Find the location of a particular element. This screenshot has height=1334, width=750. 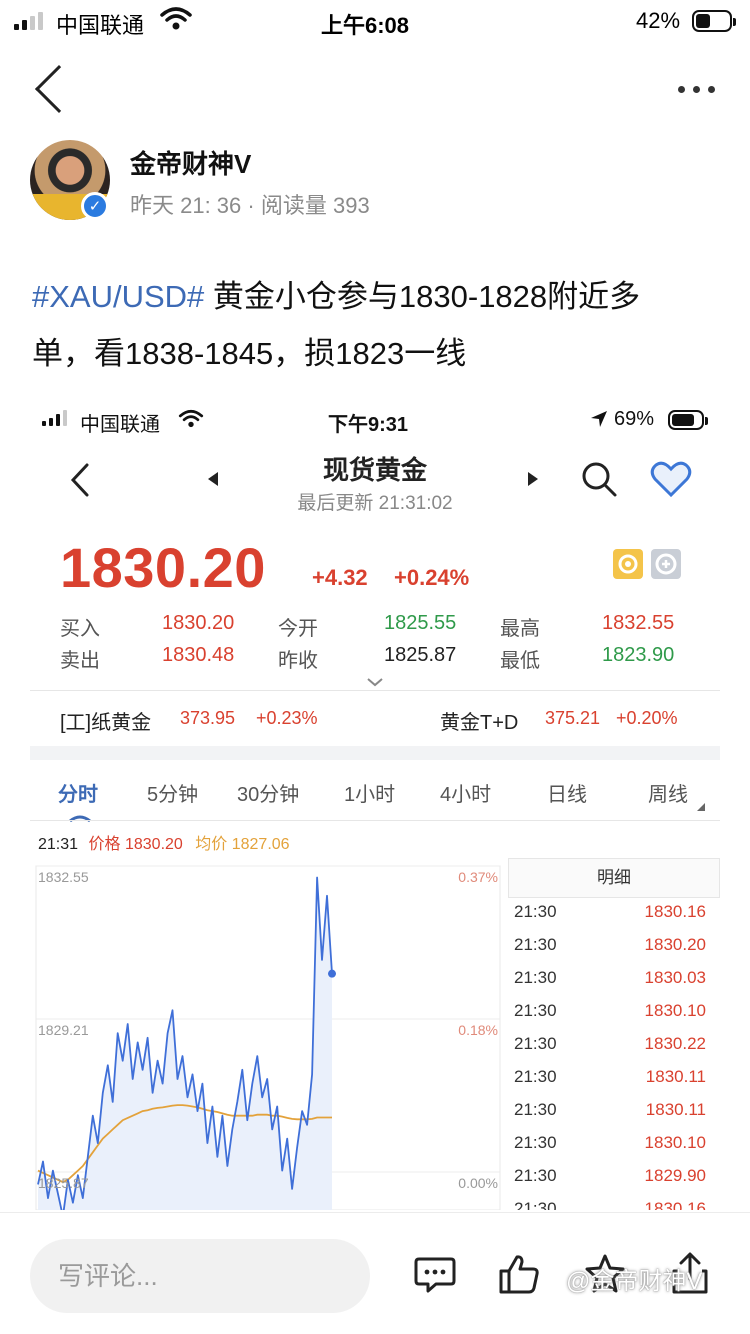

related-right-pct: +0.20% is located at coordinates (647, 718).